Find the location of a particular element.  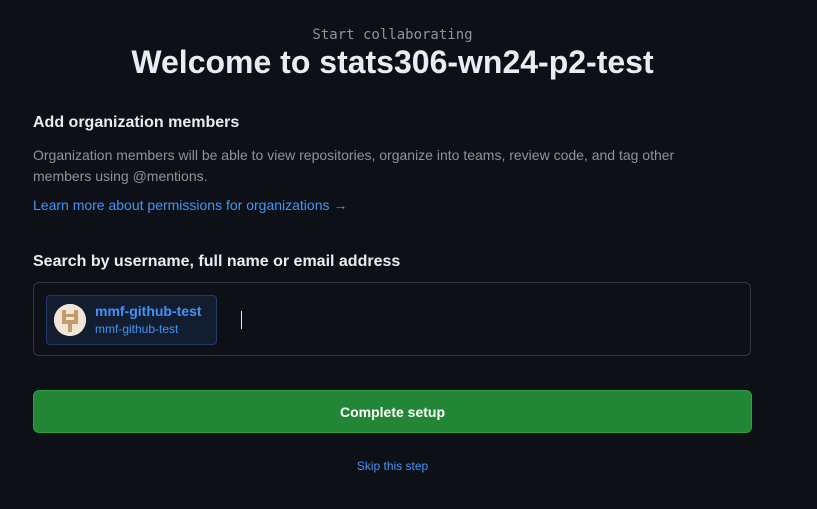

member-name: mmf-github-test is located at coordinates (148, 311).